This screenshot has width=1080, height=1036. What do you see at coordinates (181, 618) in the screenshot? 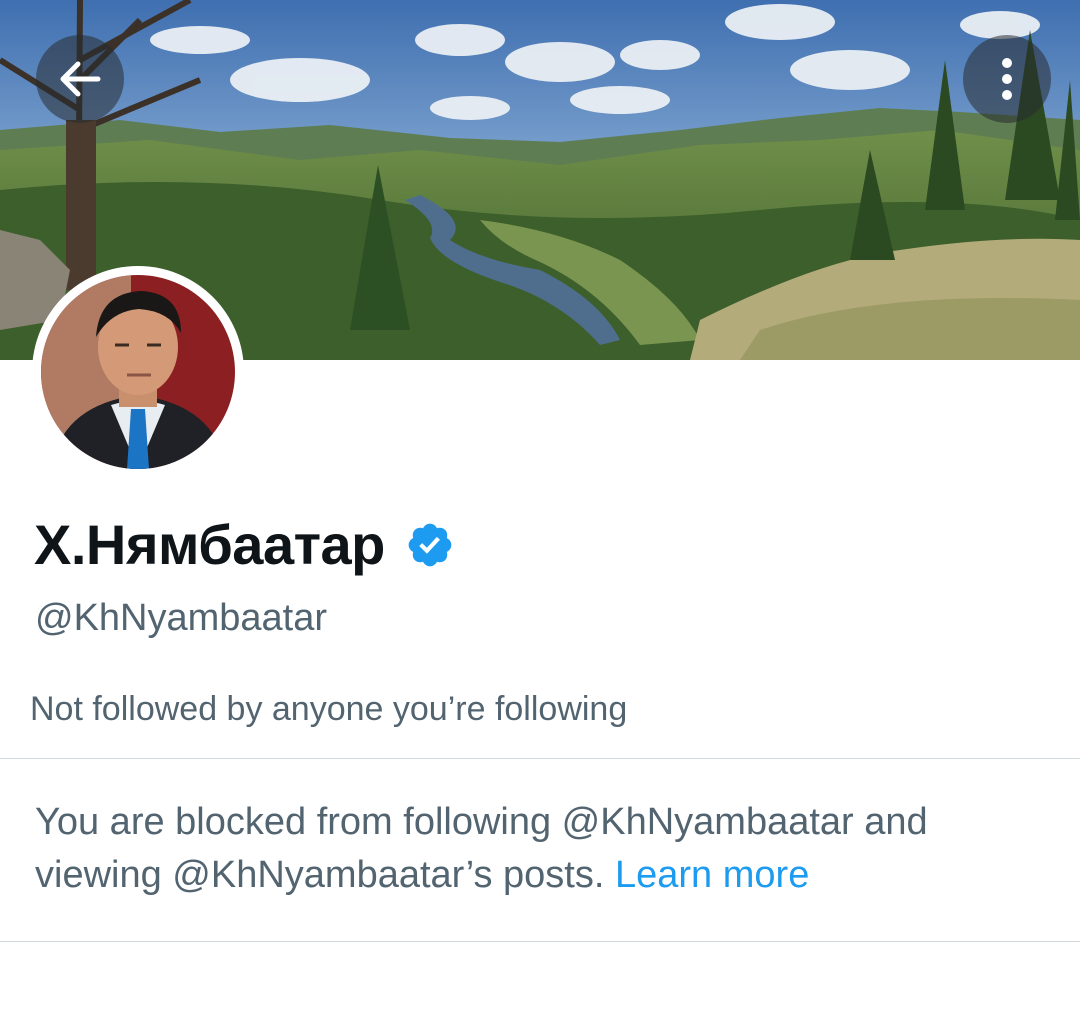
I see `profile-handle: @KhNyambaatar` at bounding box center [181, 618].